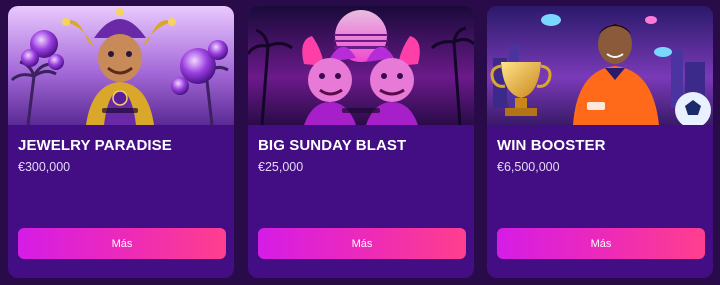  Describe the element at coordinates (600, 65) in the screenshot. I see `football-player-trophy-icon` at that location.